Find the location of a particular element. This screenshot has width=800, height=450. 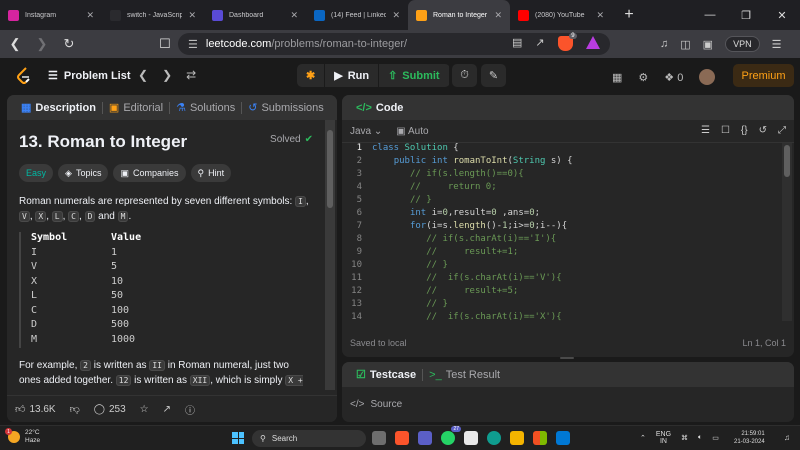

braces-icon: {} is located at coordinates (744, 130).